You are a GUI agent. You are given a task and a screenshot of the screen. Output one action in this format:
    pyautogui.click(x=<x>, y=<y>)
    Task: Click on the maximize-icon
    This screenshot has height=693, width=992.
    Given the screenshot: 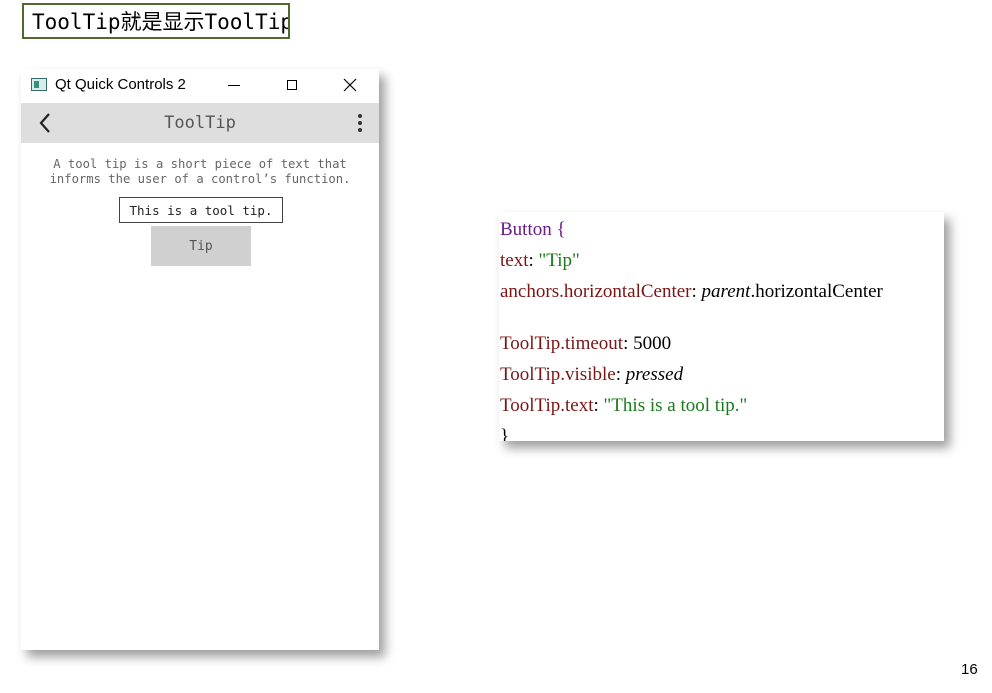 What is the action you would take?
    pyautogui.click(x=292, y=85)
    